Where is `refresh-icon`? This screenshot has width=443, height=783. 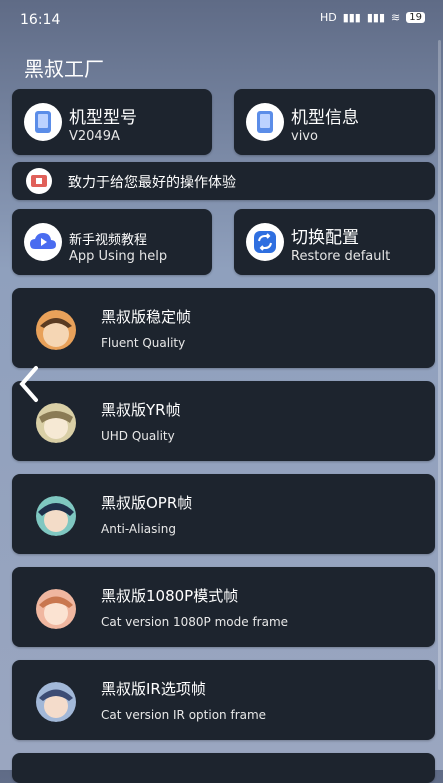 refresh-icon is located at coordinates (265, 242).